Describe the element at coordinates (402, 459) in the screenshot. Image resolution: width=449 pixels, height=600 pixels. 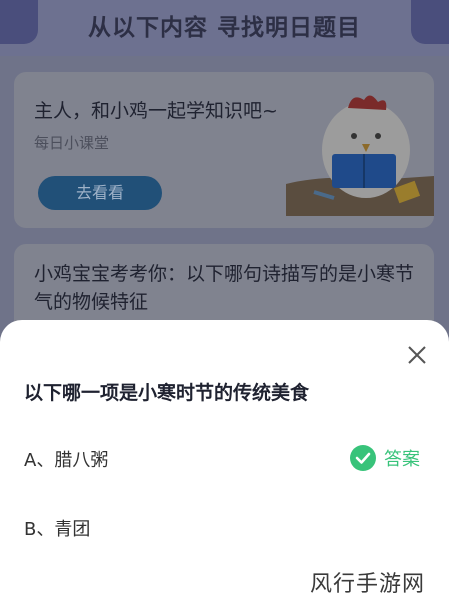
I see `answer-label: 答案` at that location.